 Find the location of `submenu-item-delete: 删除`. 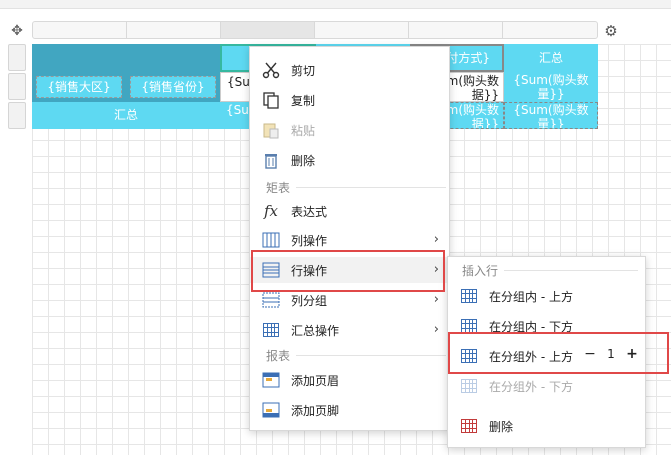

submenu-item-delete: 删除 is located at coordinates (546, 426).